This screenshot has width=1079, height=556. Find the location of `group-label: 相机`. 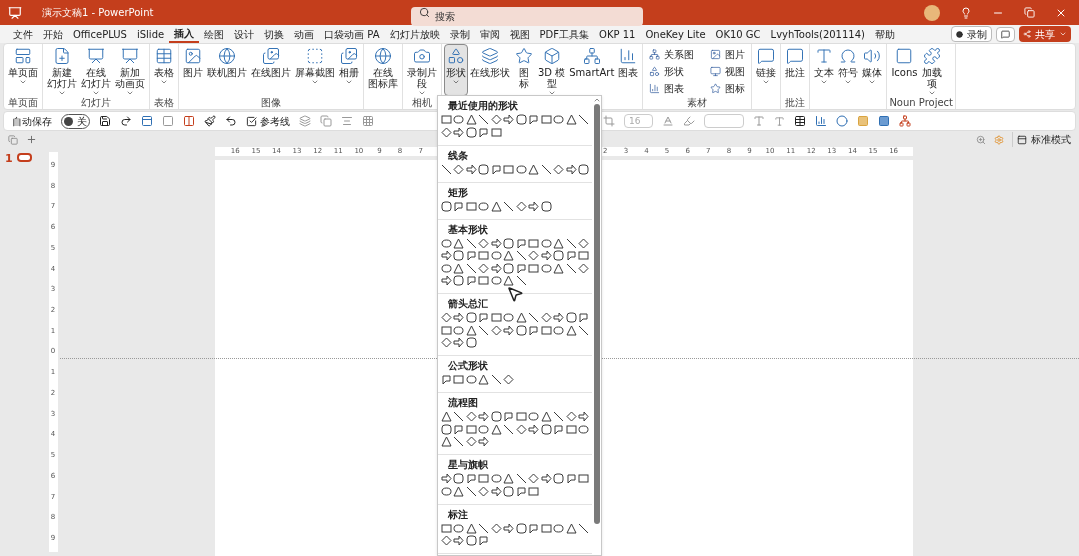

group-label: 相机 is located at coordinates (422, 103).